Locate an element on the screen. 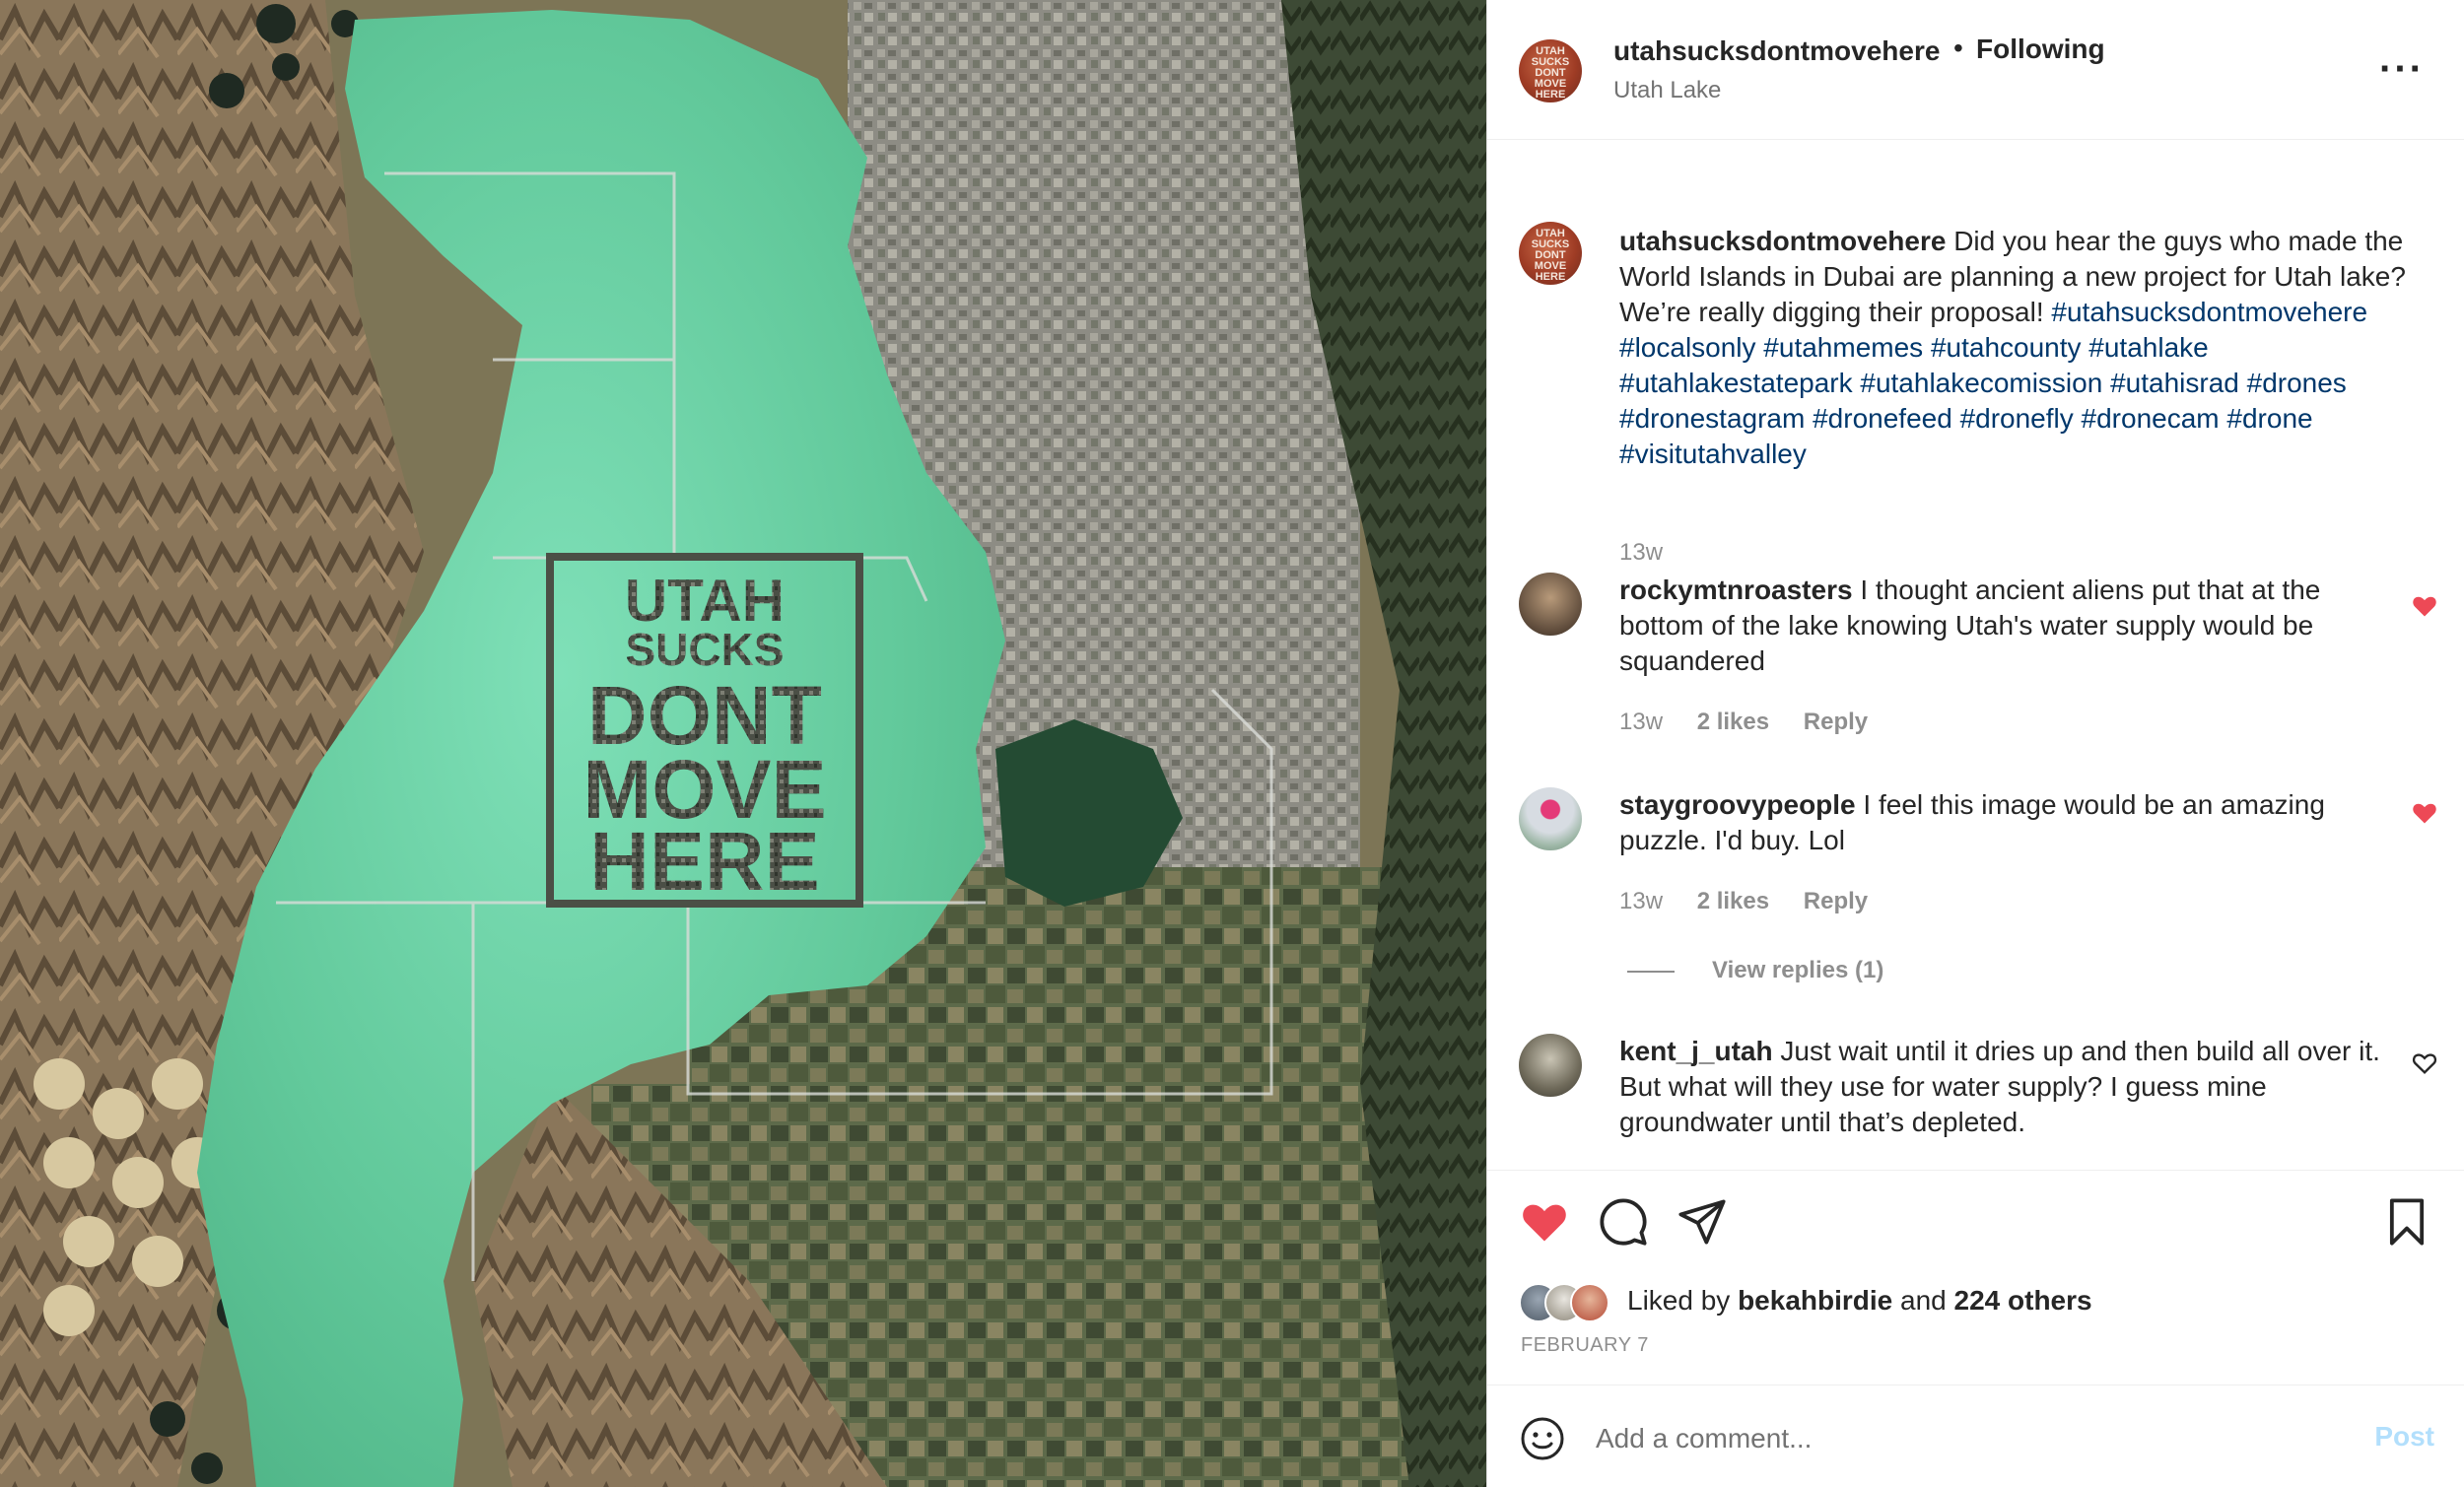  following-button: Following is located at coordinates (2040, 49).